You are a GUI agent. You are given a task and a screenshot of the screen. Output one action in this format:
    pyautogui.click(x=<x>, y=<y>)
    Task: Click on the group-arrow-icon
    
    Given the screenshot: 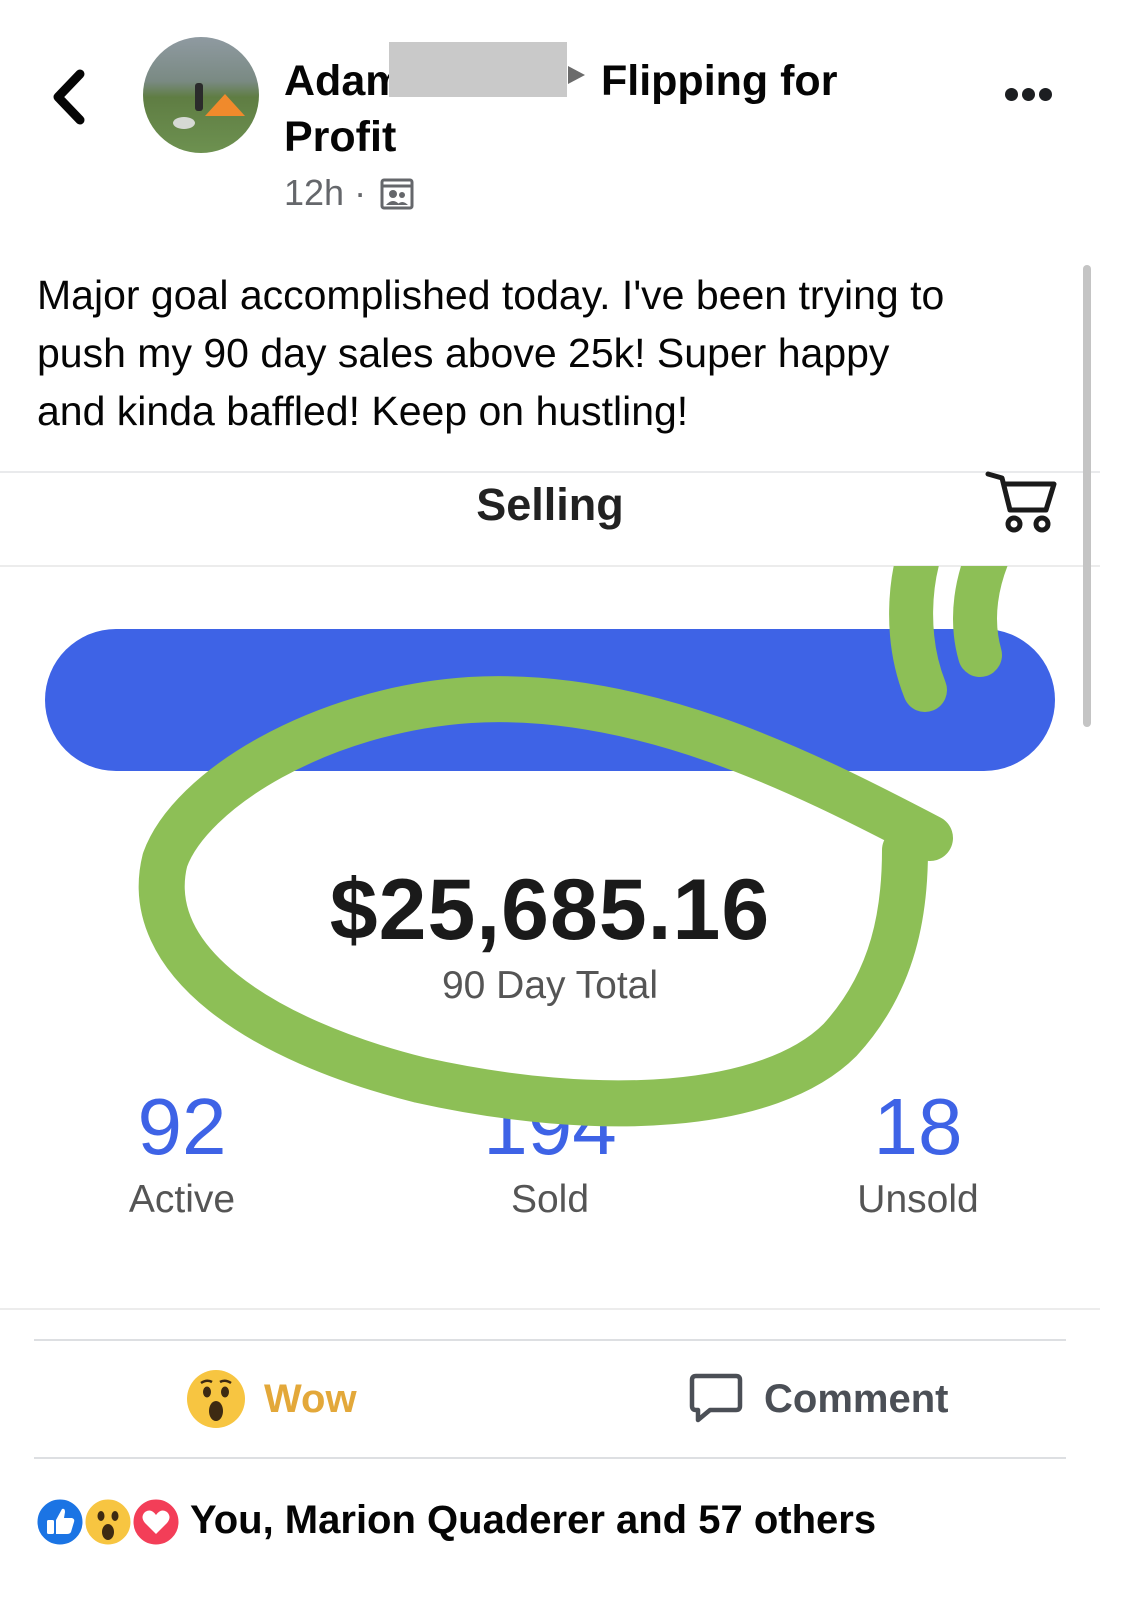 What is the action you would take?
    pyautogui.click(x=576, y=75)
    